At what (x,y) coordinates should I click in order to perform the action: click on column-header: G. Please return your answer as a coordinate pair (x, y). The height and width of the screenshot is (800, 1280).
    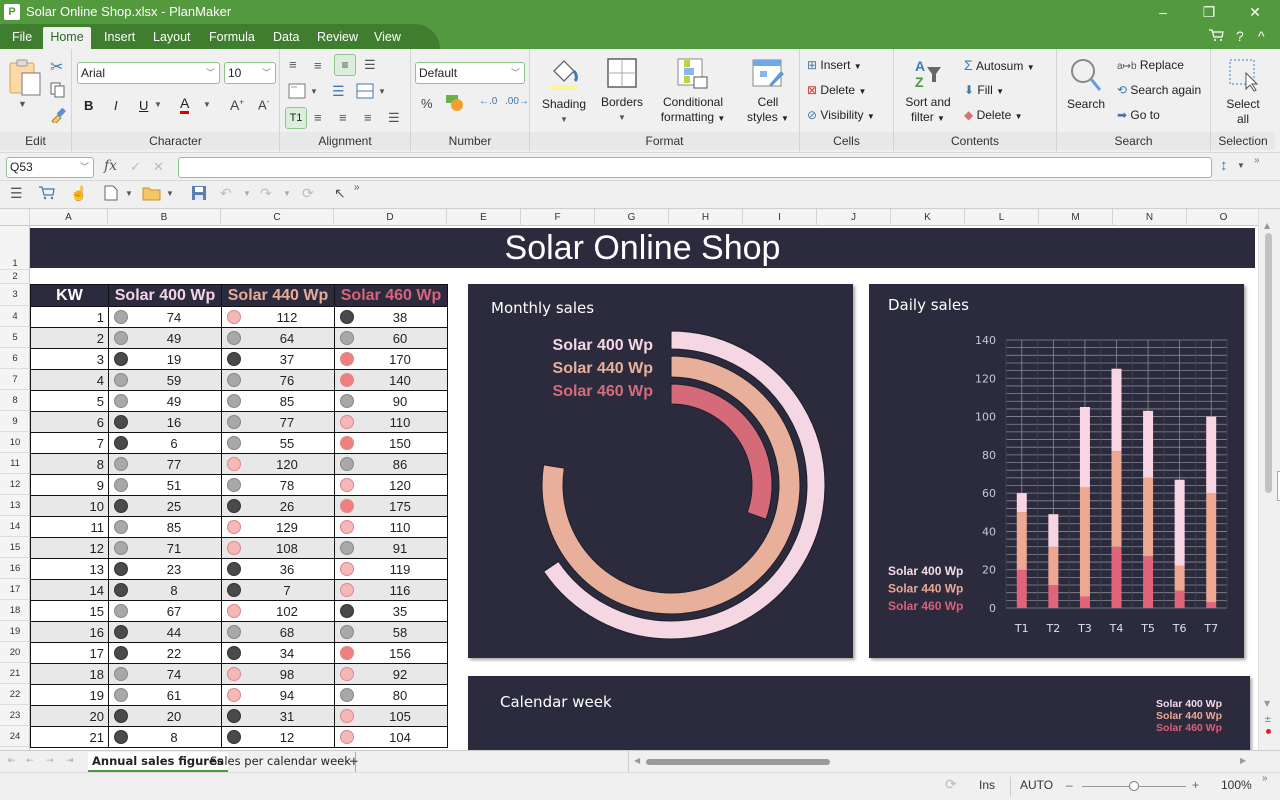
    Looking at the image, I should click on (632, 217).